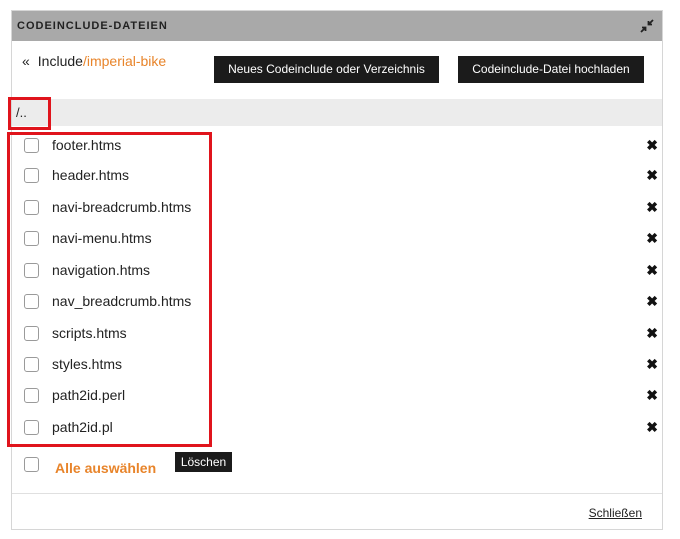 This screenshot has width=680, height=539. I want to click on double-chevron-left-icon: «, so click(26, 61).